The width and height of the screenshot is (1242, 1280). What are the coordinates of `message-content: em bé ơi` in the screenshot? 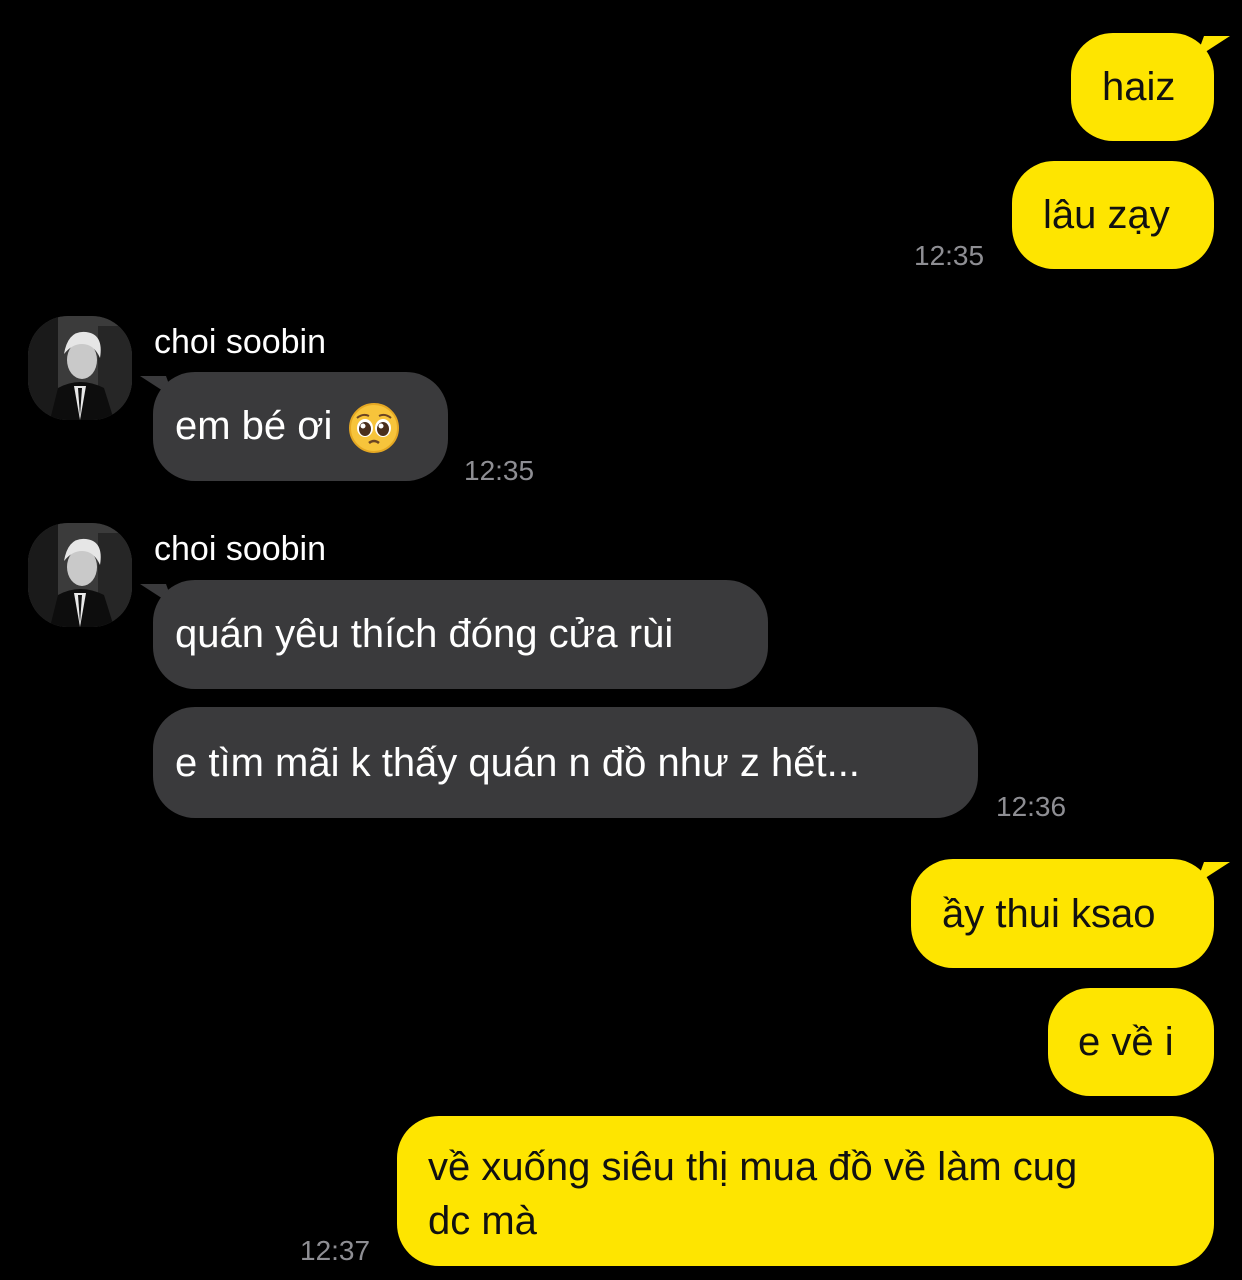 It's located at (311, 427).